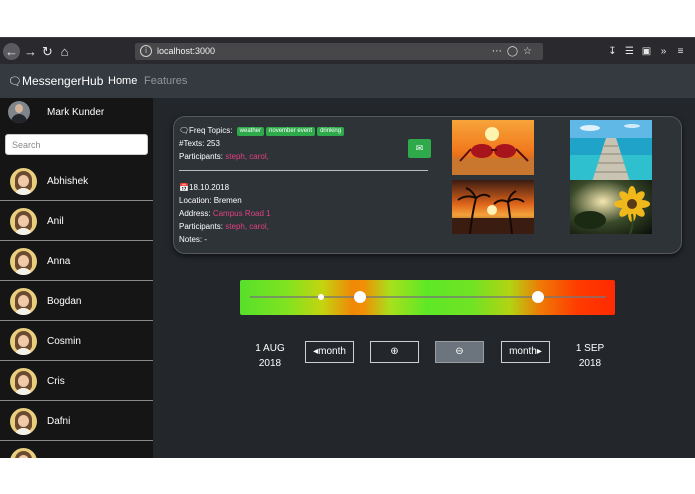  Describe the element at coordinates (122, 81) in the screenshot. I see `nav-link-home: Home` at that location.